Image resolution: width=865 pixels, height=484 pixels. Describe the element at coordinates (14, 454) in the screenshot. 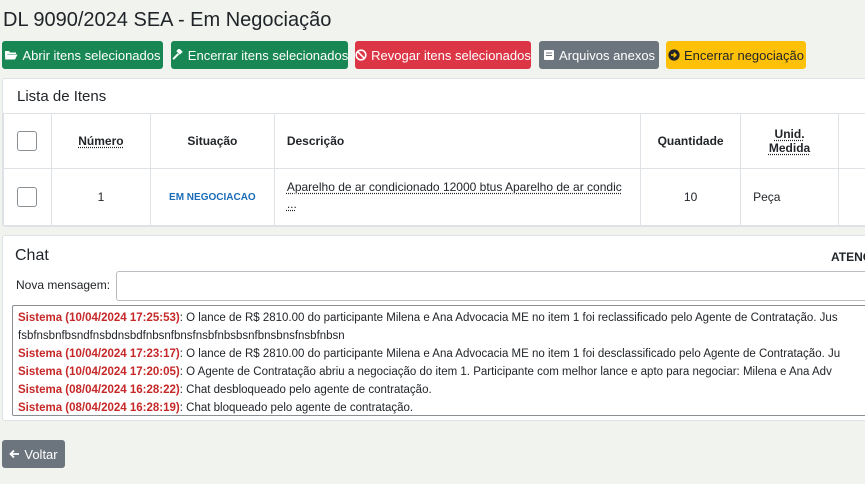

I see `arrow-left-icon` at that location.